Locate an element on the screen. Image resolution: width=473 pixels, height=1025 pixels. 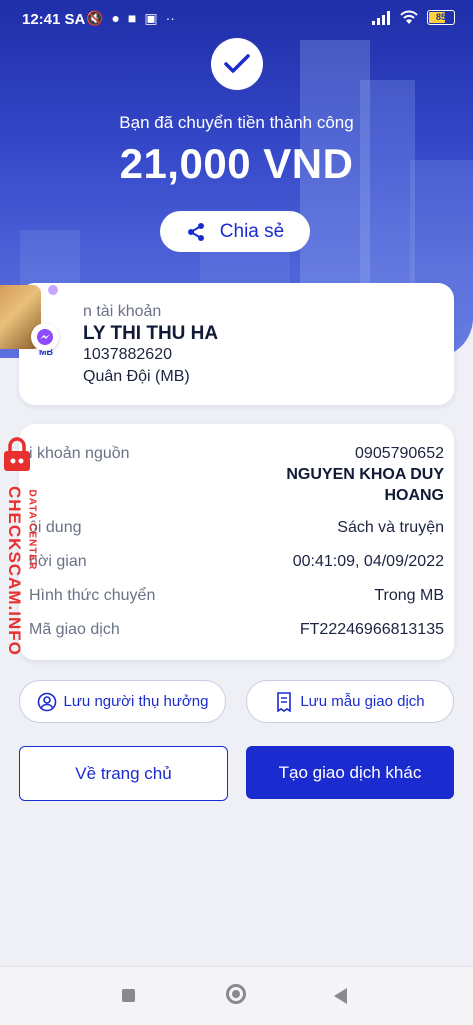
source-account-name-line2: HOANG is located at coordinates (414, 495).